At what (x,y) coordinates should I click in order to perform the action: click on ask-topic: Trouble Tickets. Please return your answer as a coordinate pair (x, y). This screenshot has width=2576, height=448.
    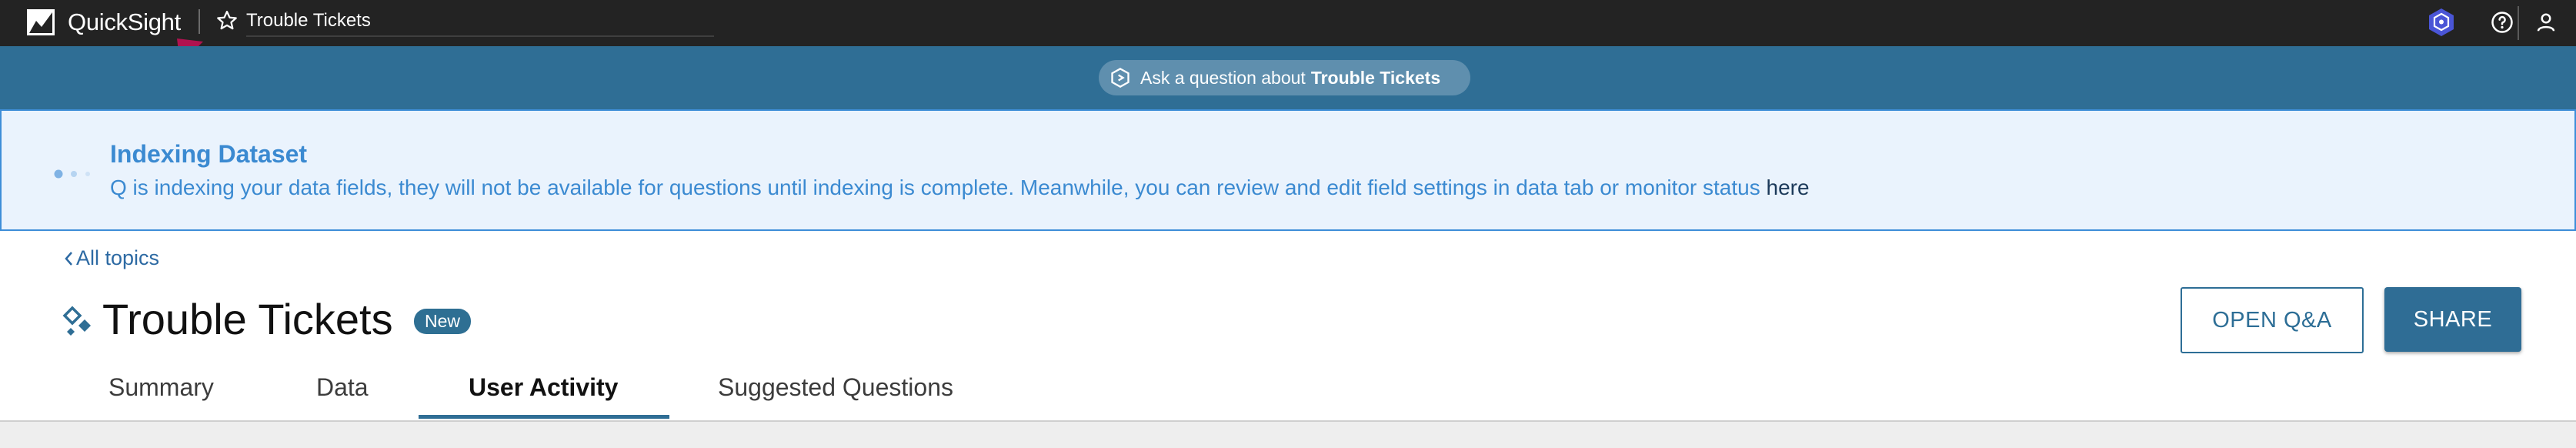
    Looking at the image, I should click on (1376, 77).